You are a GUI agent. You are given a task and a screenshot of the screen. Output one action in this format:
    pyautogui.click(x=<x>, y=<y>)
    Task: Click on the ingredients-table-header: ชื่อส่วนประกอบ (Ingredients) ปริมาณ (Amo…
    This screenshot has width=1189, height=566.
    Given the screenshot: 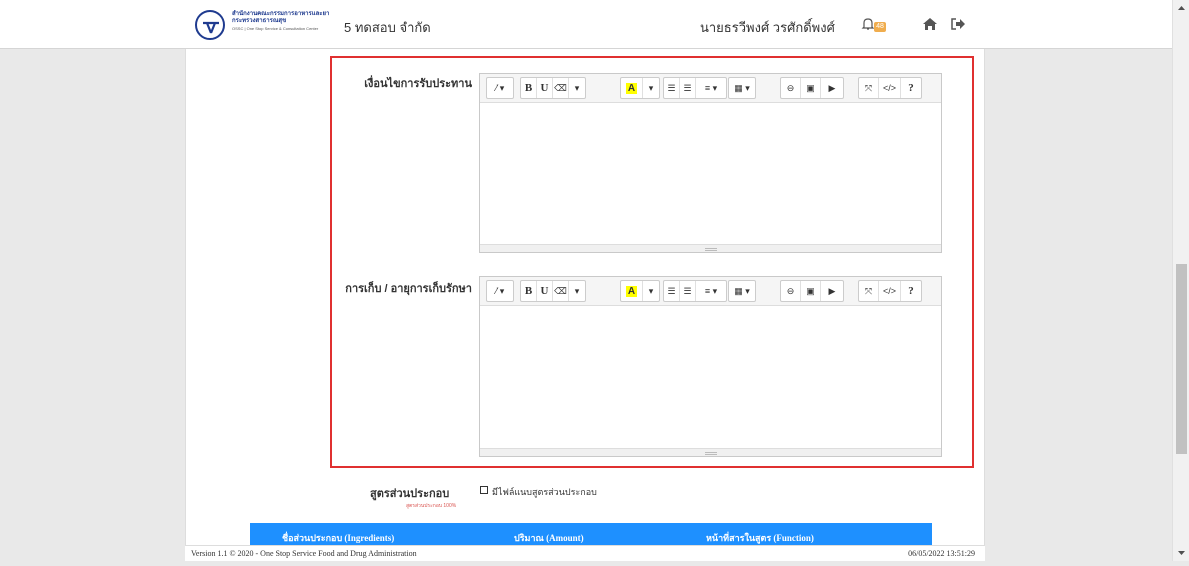 What is the action you would take?
    pyautogui.click(x=591, y=534)
    